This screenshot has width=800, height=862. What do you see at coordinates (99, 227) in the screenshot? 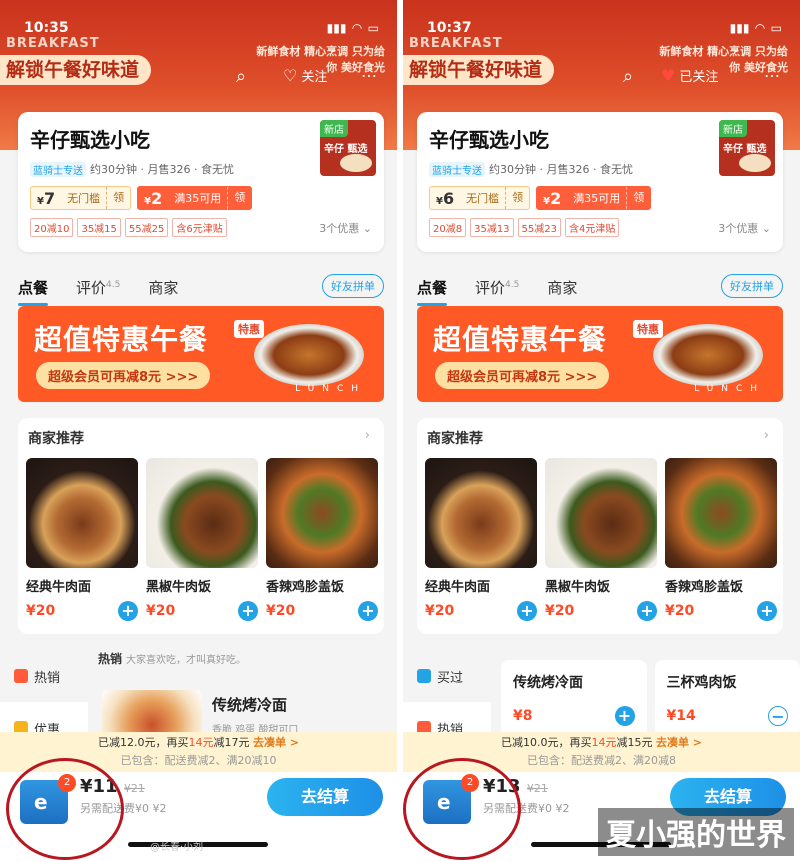
I see `promo-tag: 35减15` at bounding box center [99, 227].